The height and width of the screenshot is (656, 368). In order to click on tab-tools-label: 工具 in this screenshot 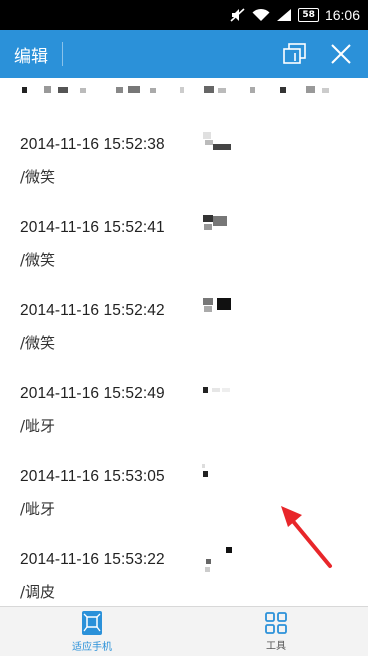, I will do `click(276, 646)`.